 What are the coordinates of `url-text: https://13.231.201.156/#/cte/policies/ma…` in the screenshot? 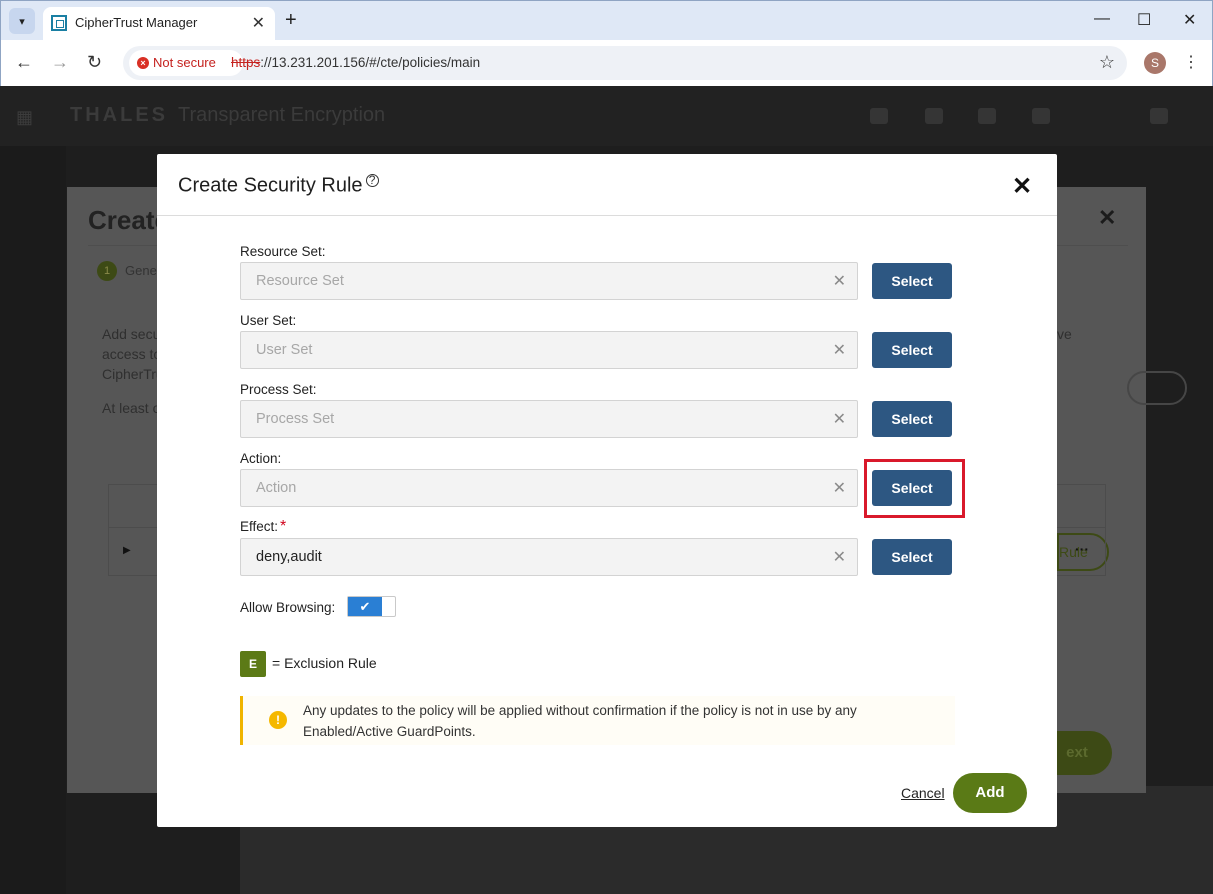 It's located at (355, 62).